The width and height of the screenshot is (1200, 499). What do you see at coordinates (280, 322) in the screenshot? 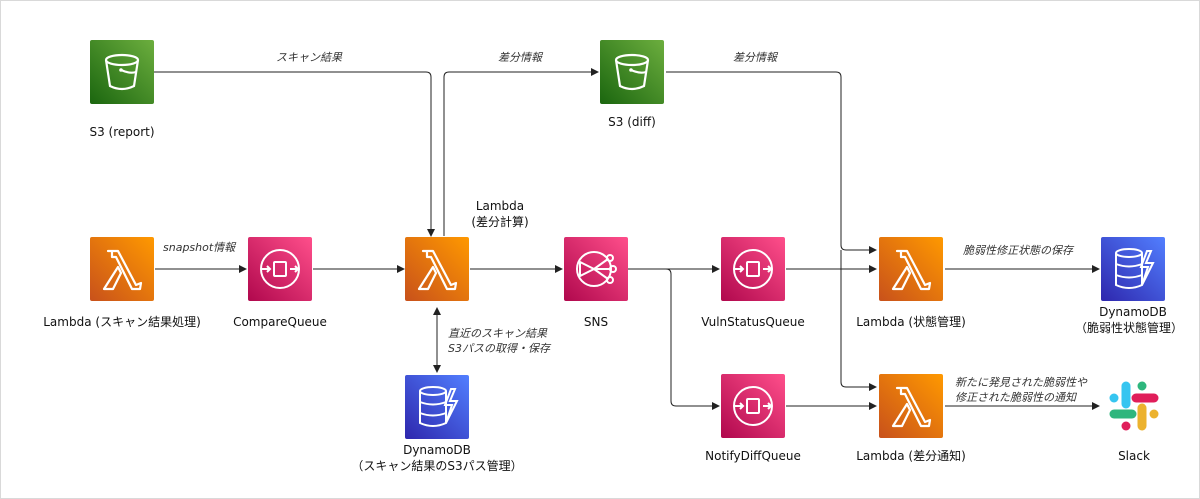
I see `compare-queue-label: CompareQueue` at bounding box center [280, 322].